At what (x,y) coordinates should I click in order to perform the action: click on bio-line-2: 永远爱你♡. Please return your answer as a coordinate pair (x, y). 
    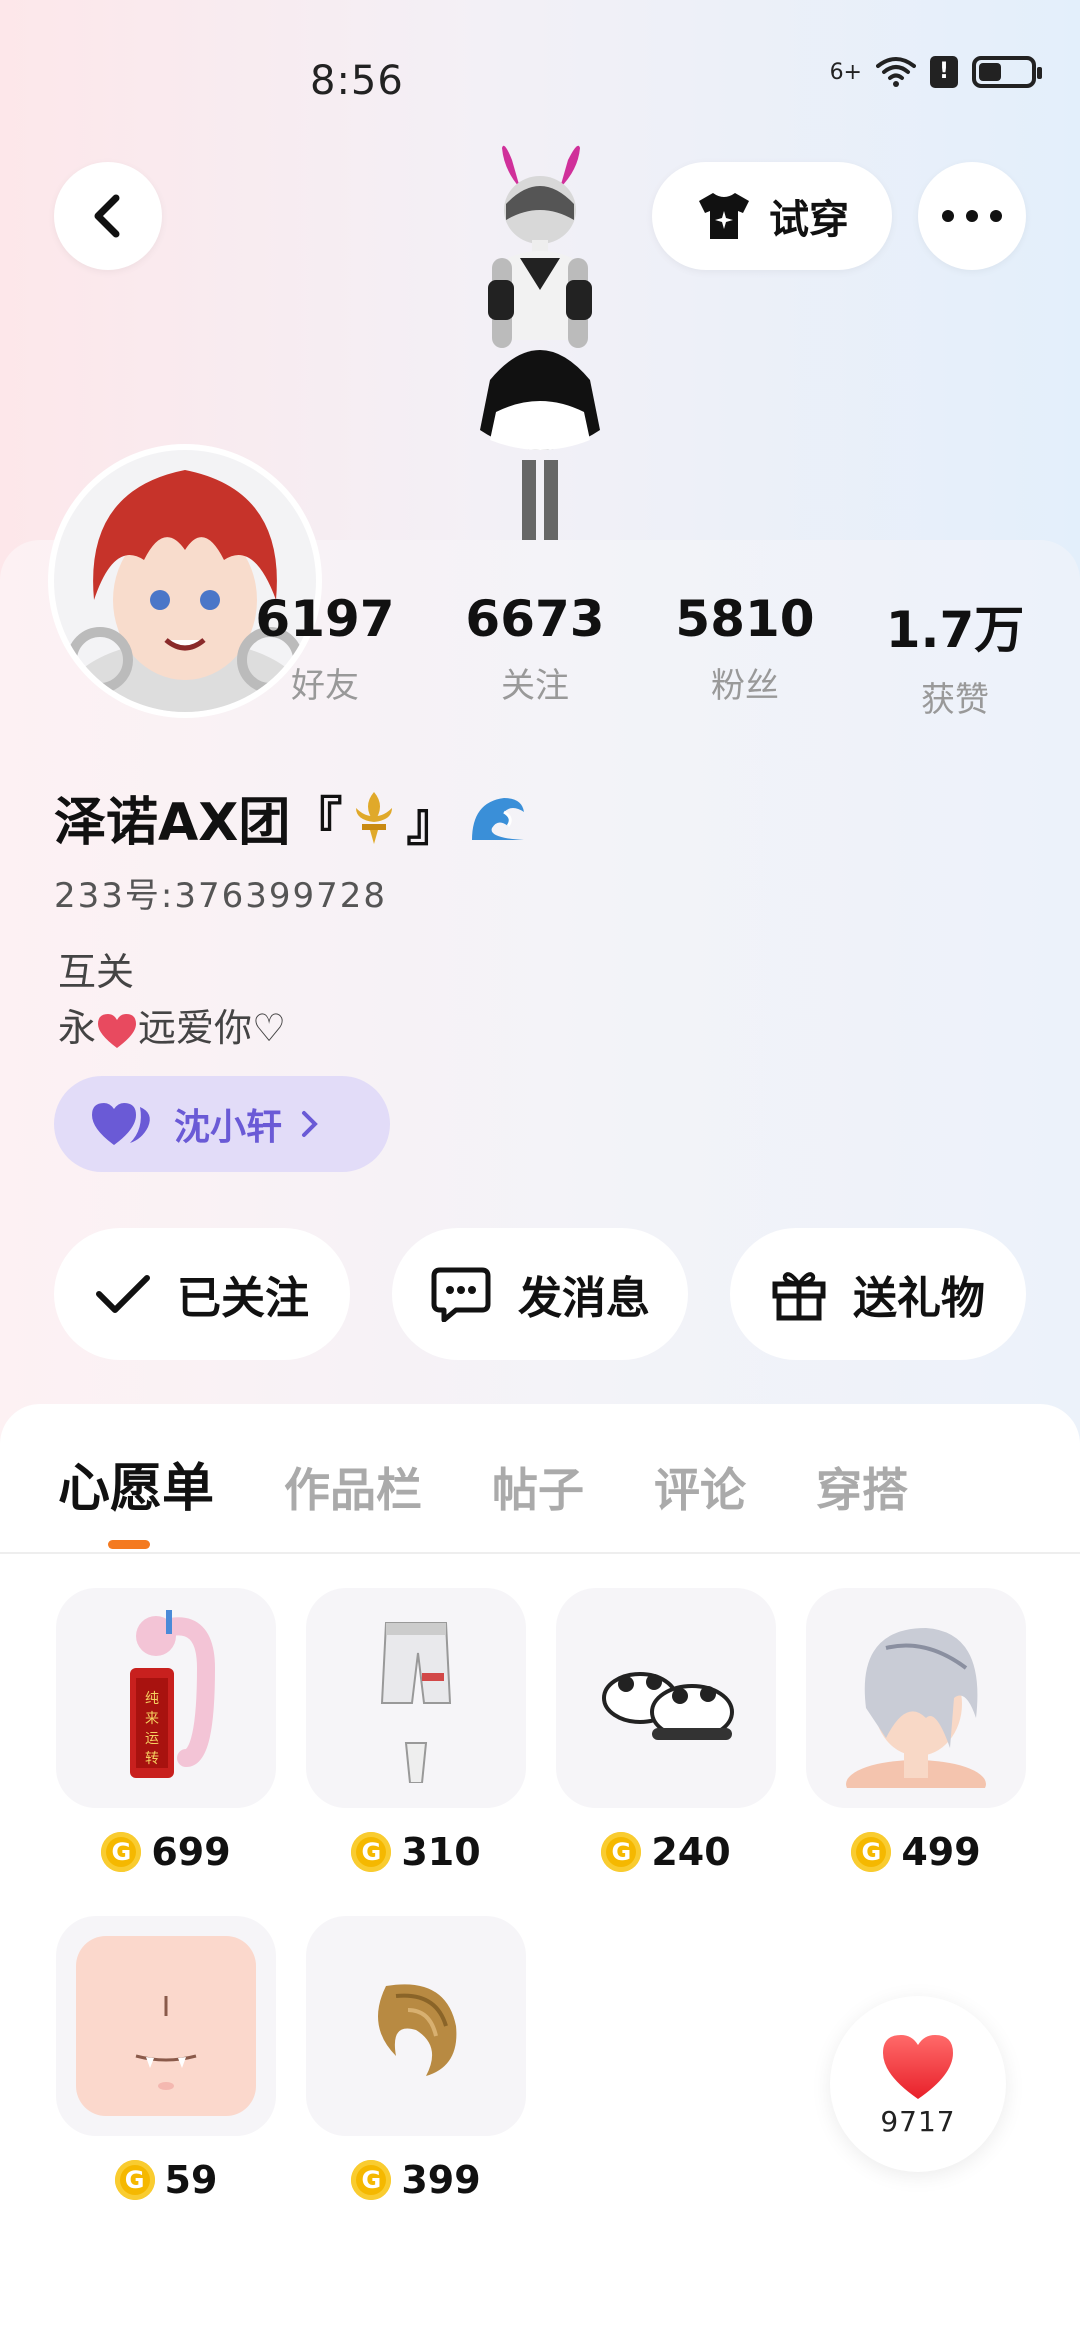
    Looking at the image, I should click on (172, 1028).